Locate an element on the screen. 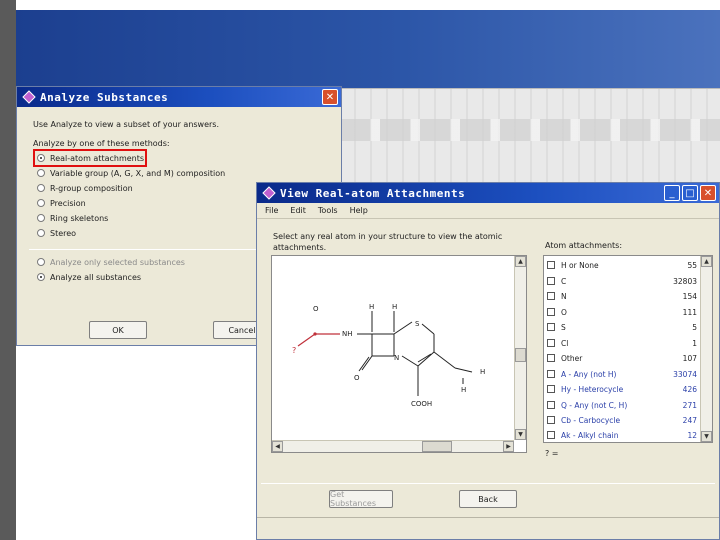 The image size is (720, 540). list-item: Ak - Alkyl chain 12 is located at coordinates (622, 435).